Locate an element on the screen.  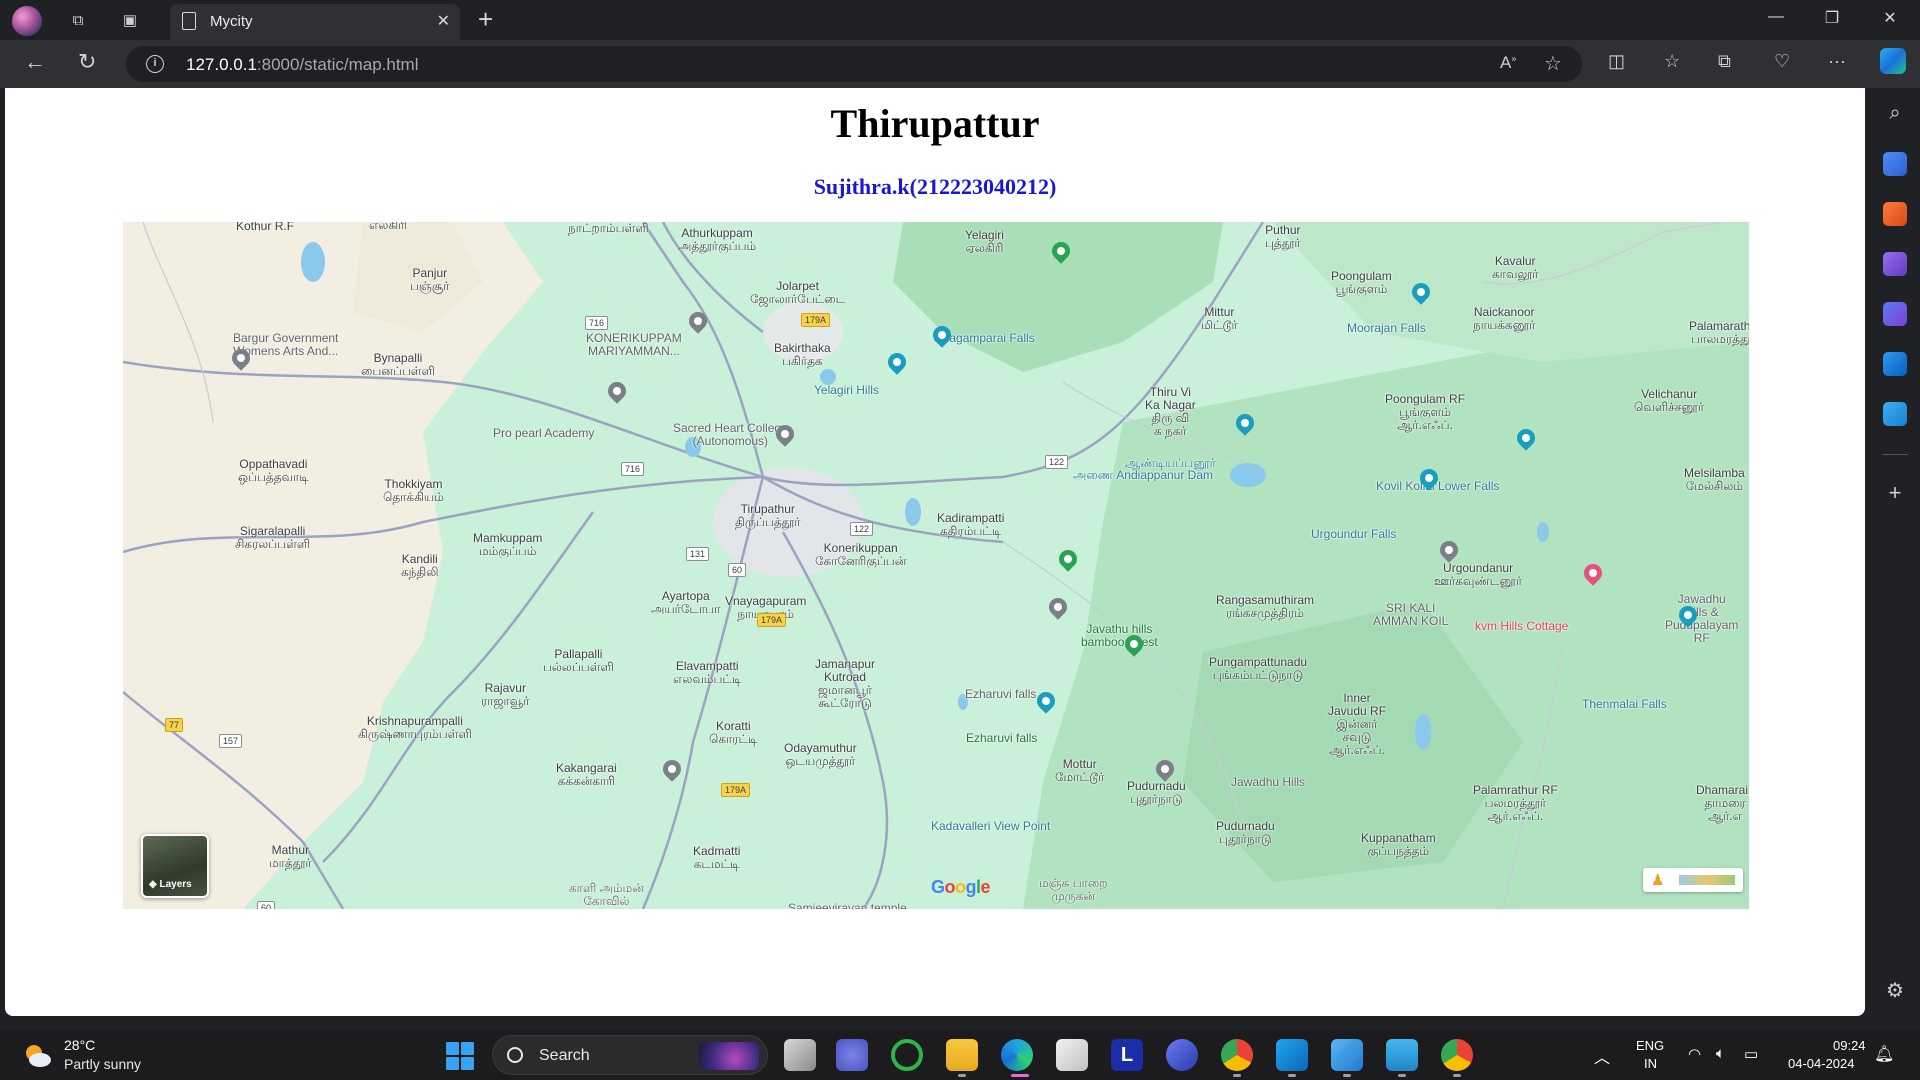
map-label-kothur: Kothur R.F is located at coordinates (265, 227).